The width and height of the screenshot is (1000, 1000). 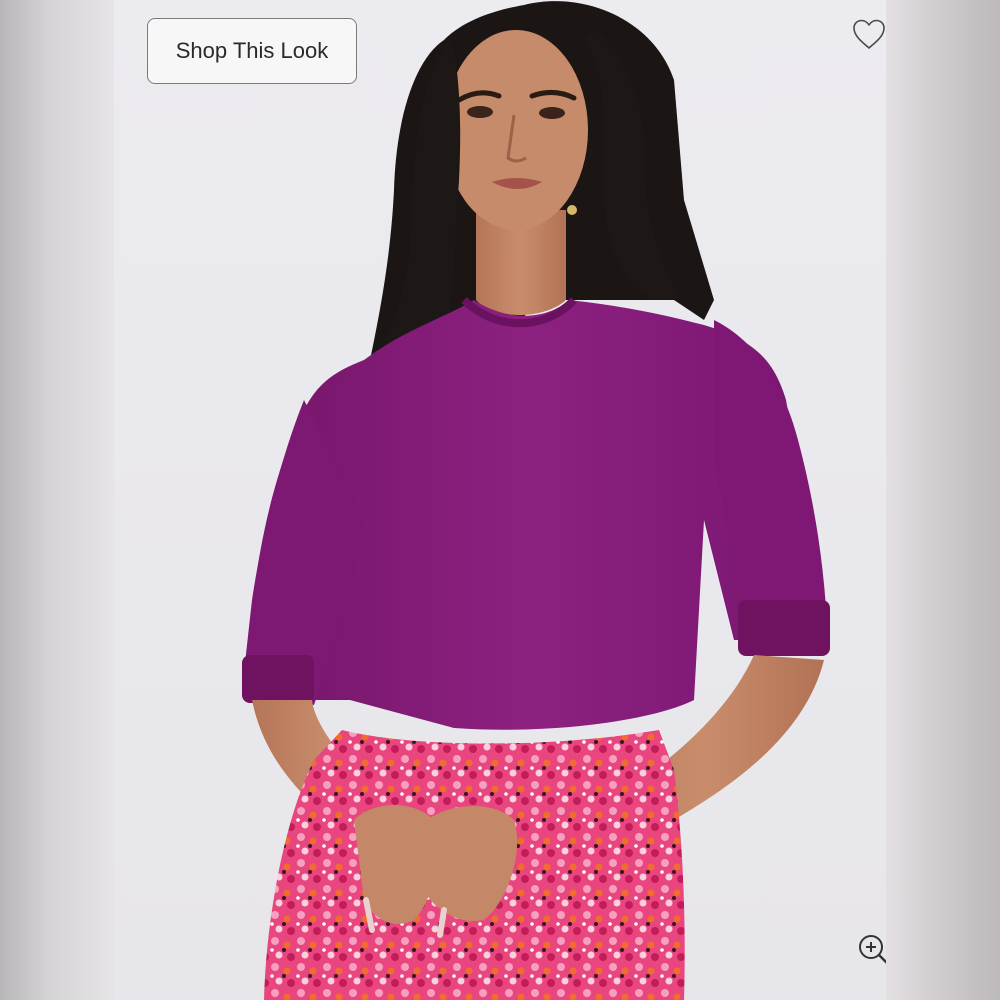 What do you see at coordinates (943, 500) in the screenshot?
I see `blurred-backdrop-right` at bounding box center [943, 500].